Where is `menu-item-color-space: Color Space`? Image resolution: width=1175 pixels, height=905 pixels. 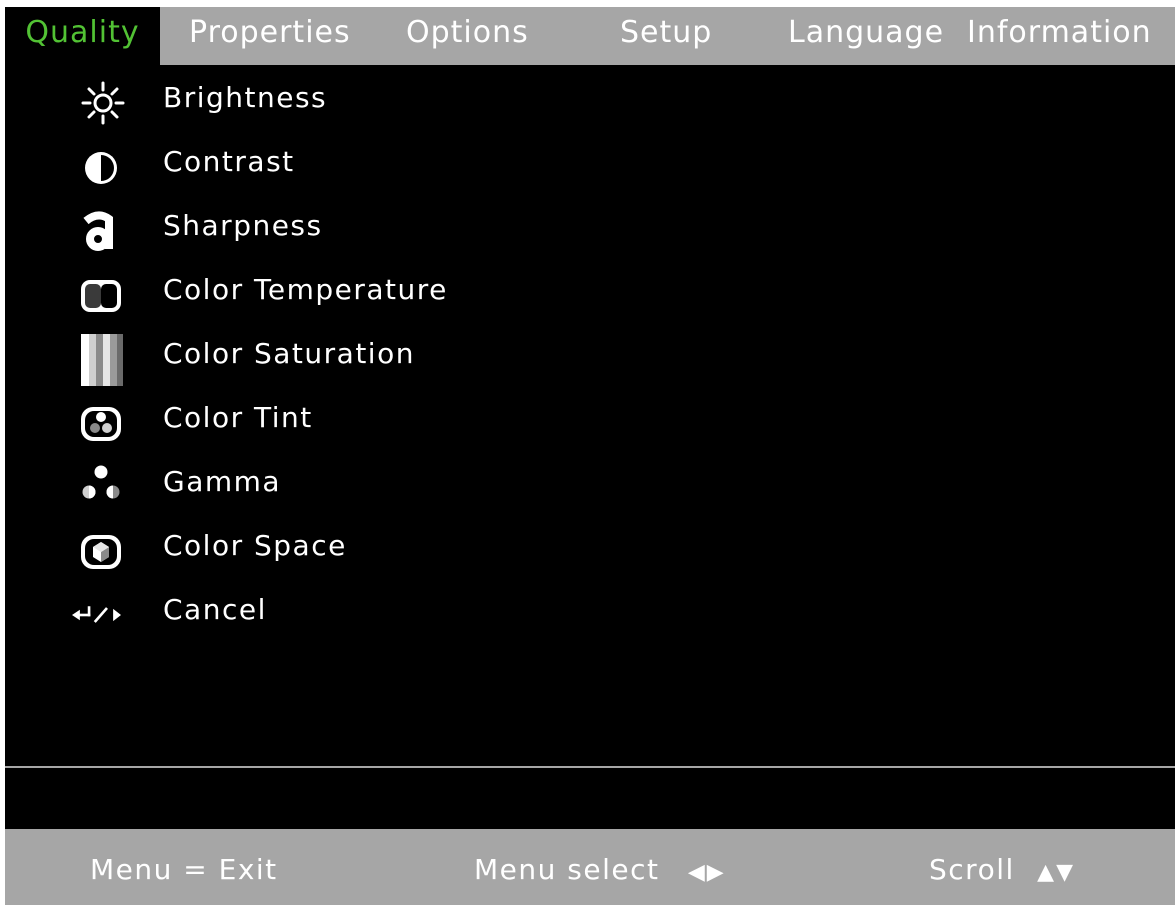
menu-item-color-space: Color Space is located at coordinates (315, 551).